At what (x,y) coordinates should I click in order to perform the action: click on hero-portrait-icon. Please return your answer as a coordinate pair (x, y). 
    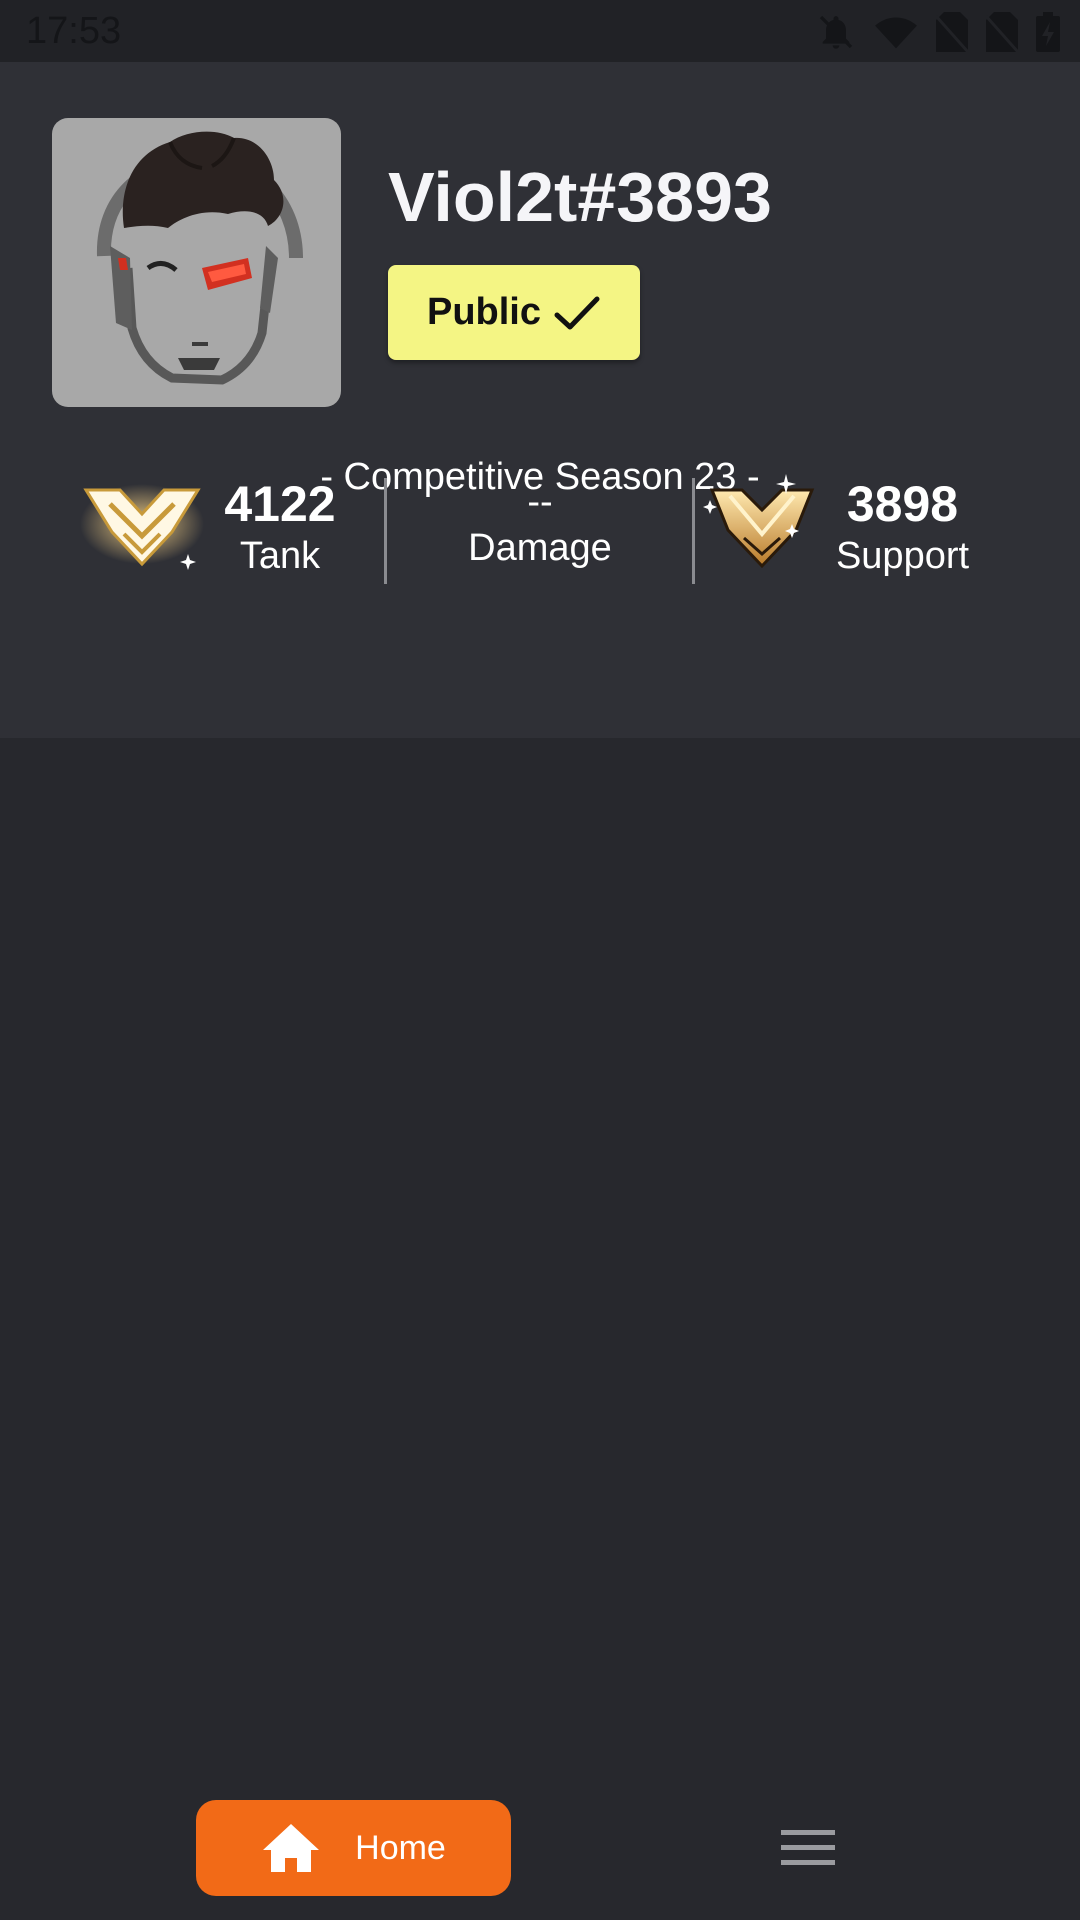
    Looking at the image, I should click on (199, 258).